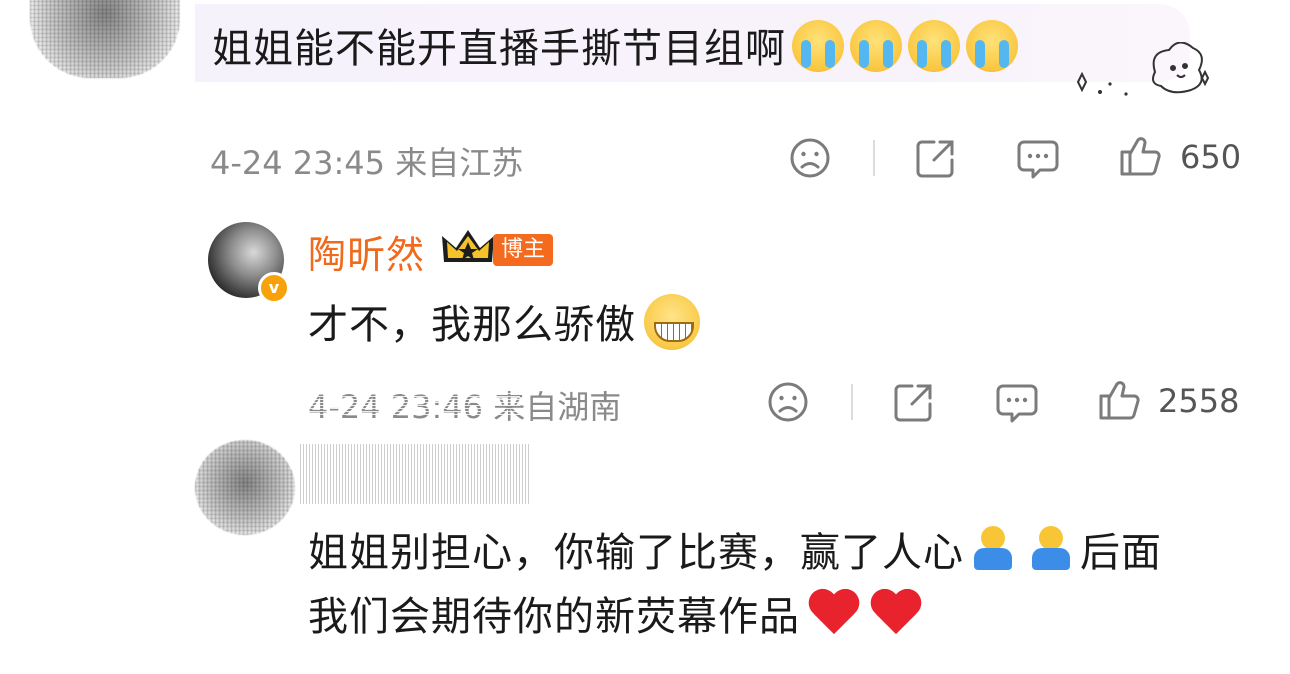 The image size is (1290, 674). What do you see at coordinates (274, 288) in the screenshot?
I see `verified-badge: v` at bounding box center [274, 288].